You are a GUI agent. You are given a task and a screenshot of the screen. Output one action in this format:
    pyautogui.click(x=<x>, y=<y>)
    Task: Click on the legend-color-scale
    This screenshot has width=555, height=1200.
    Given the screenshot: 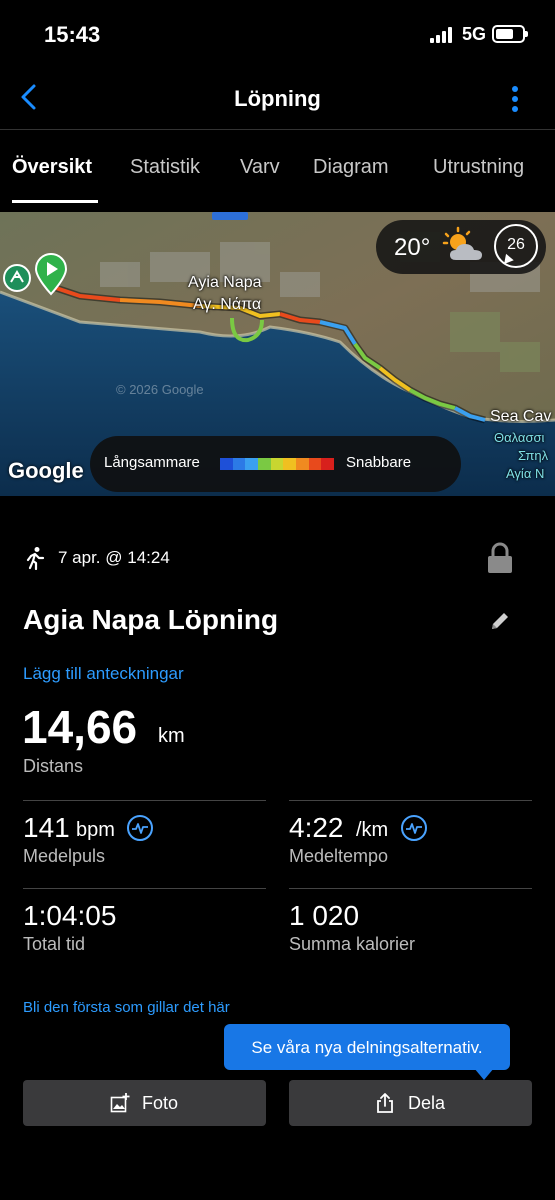 What is the action you would take?
    pyautogui.click(x=277, y=464)
    